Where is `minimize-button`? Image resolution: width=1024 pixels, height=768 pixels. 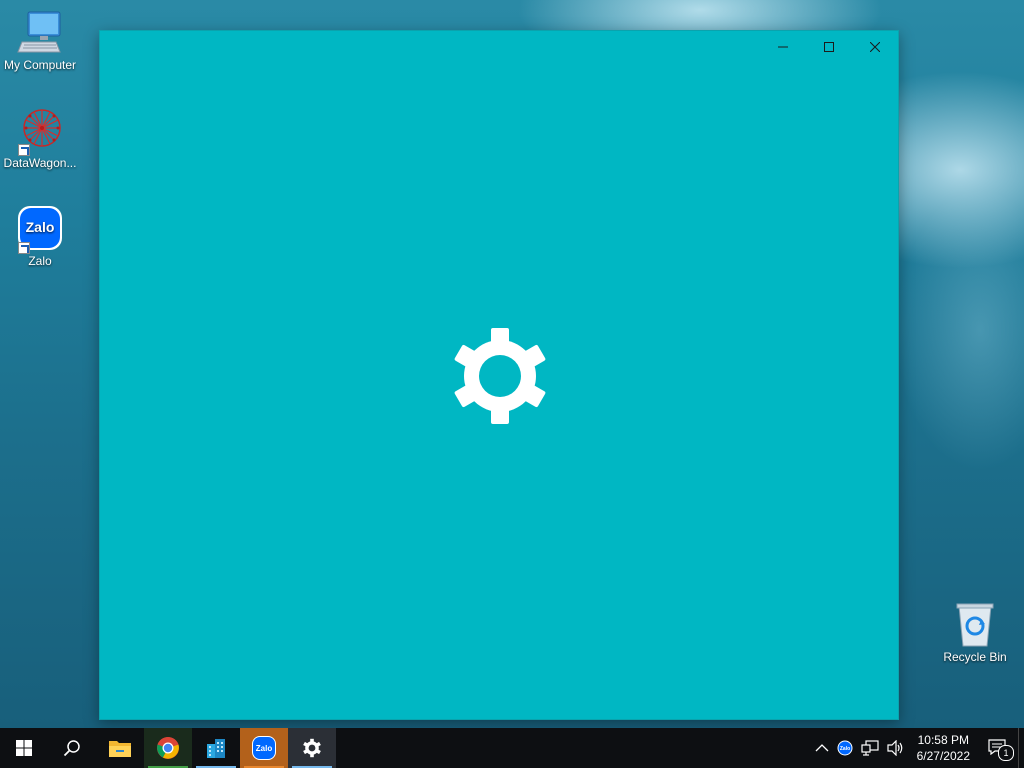 minimize-button is located at coordinates (783, 47).